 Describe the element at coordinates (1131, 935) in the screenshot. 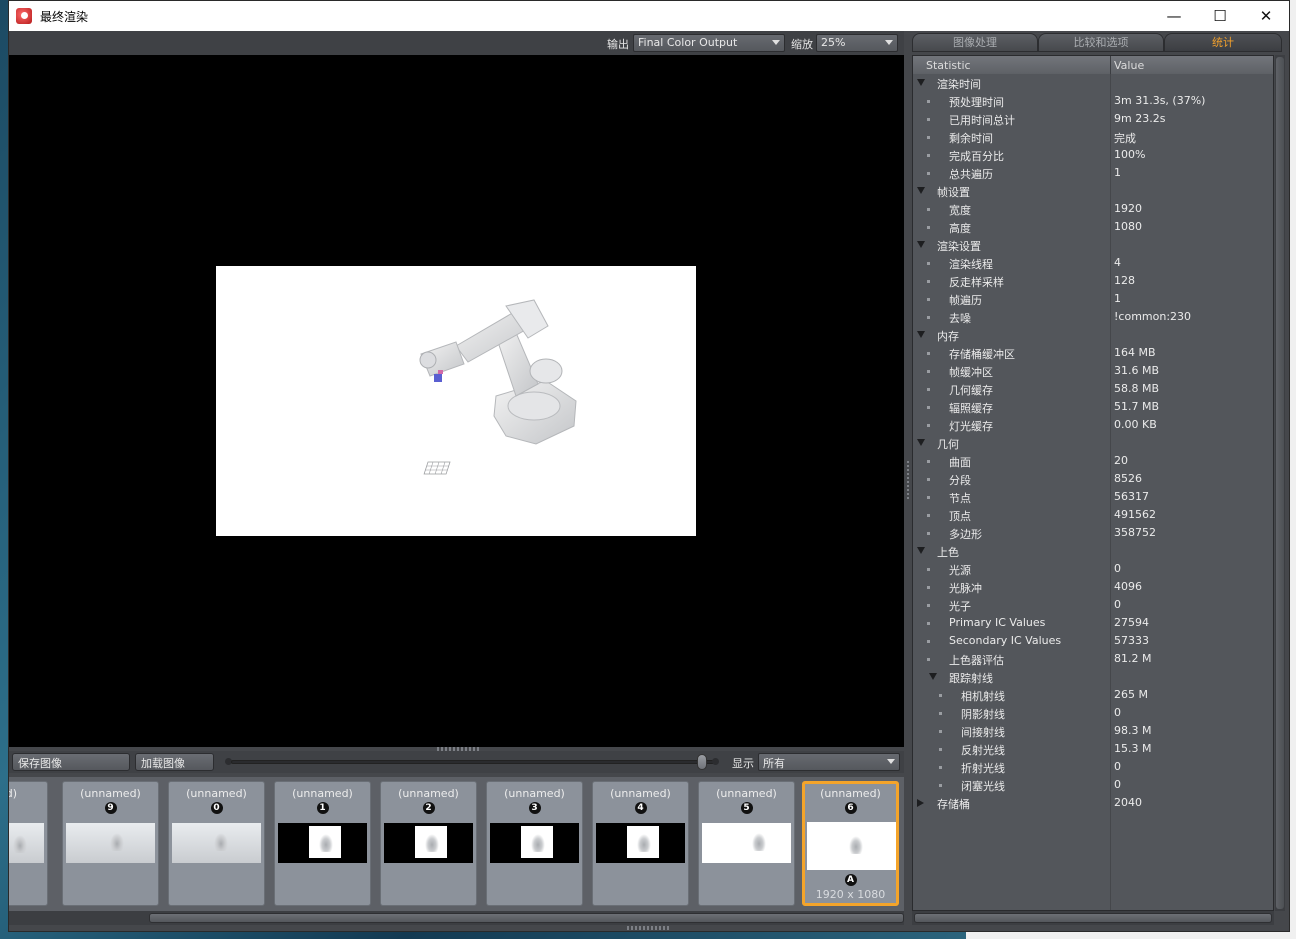

I see `desktop-background-bottom` at that location.